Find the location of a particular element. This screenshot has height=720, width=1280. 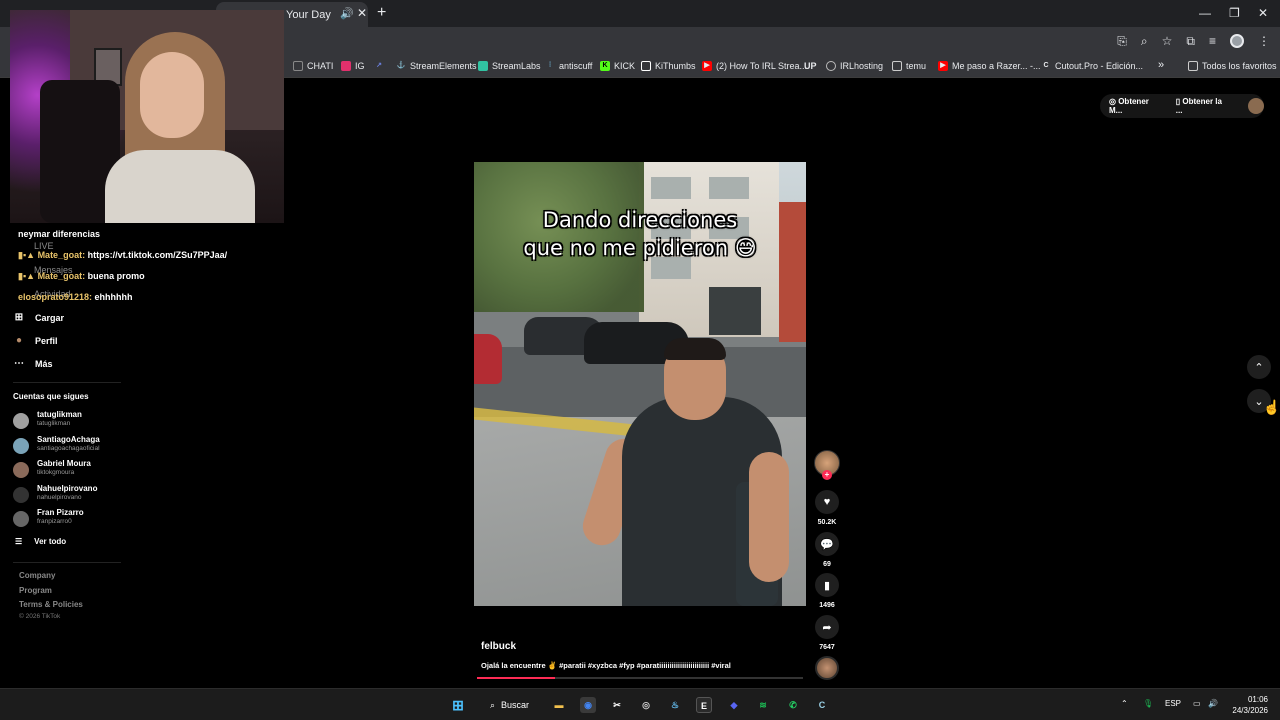

bookmark-streamlabs: StreamLabs is located at coordinates (509, 66).